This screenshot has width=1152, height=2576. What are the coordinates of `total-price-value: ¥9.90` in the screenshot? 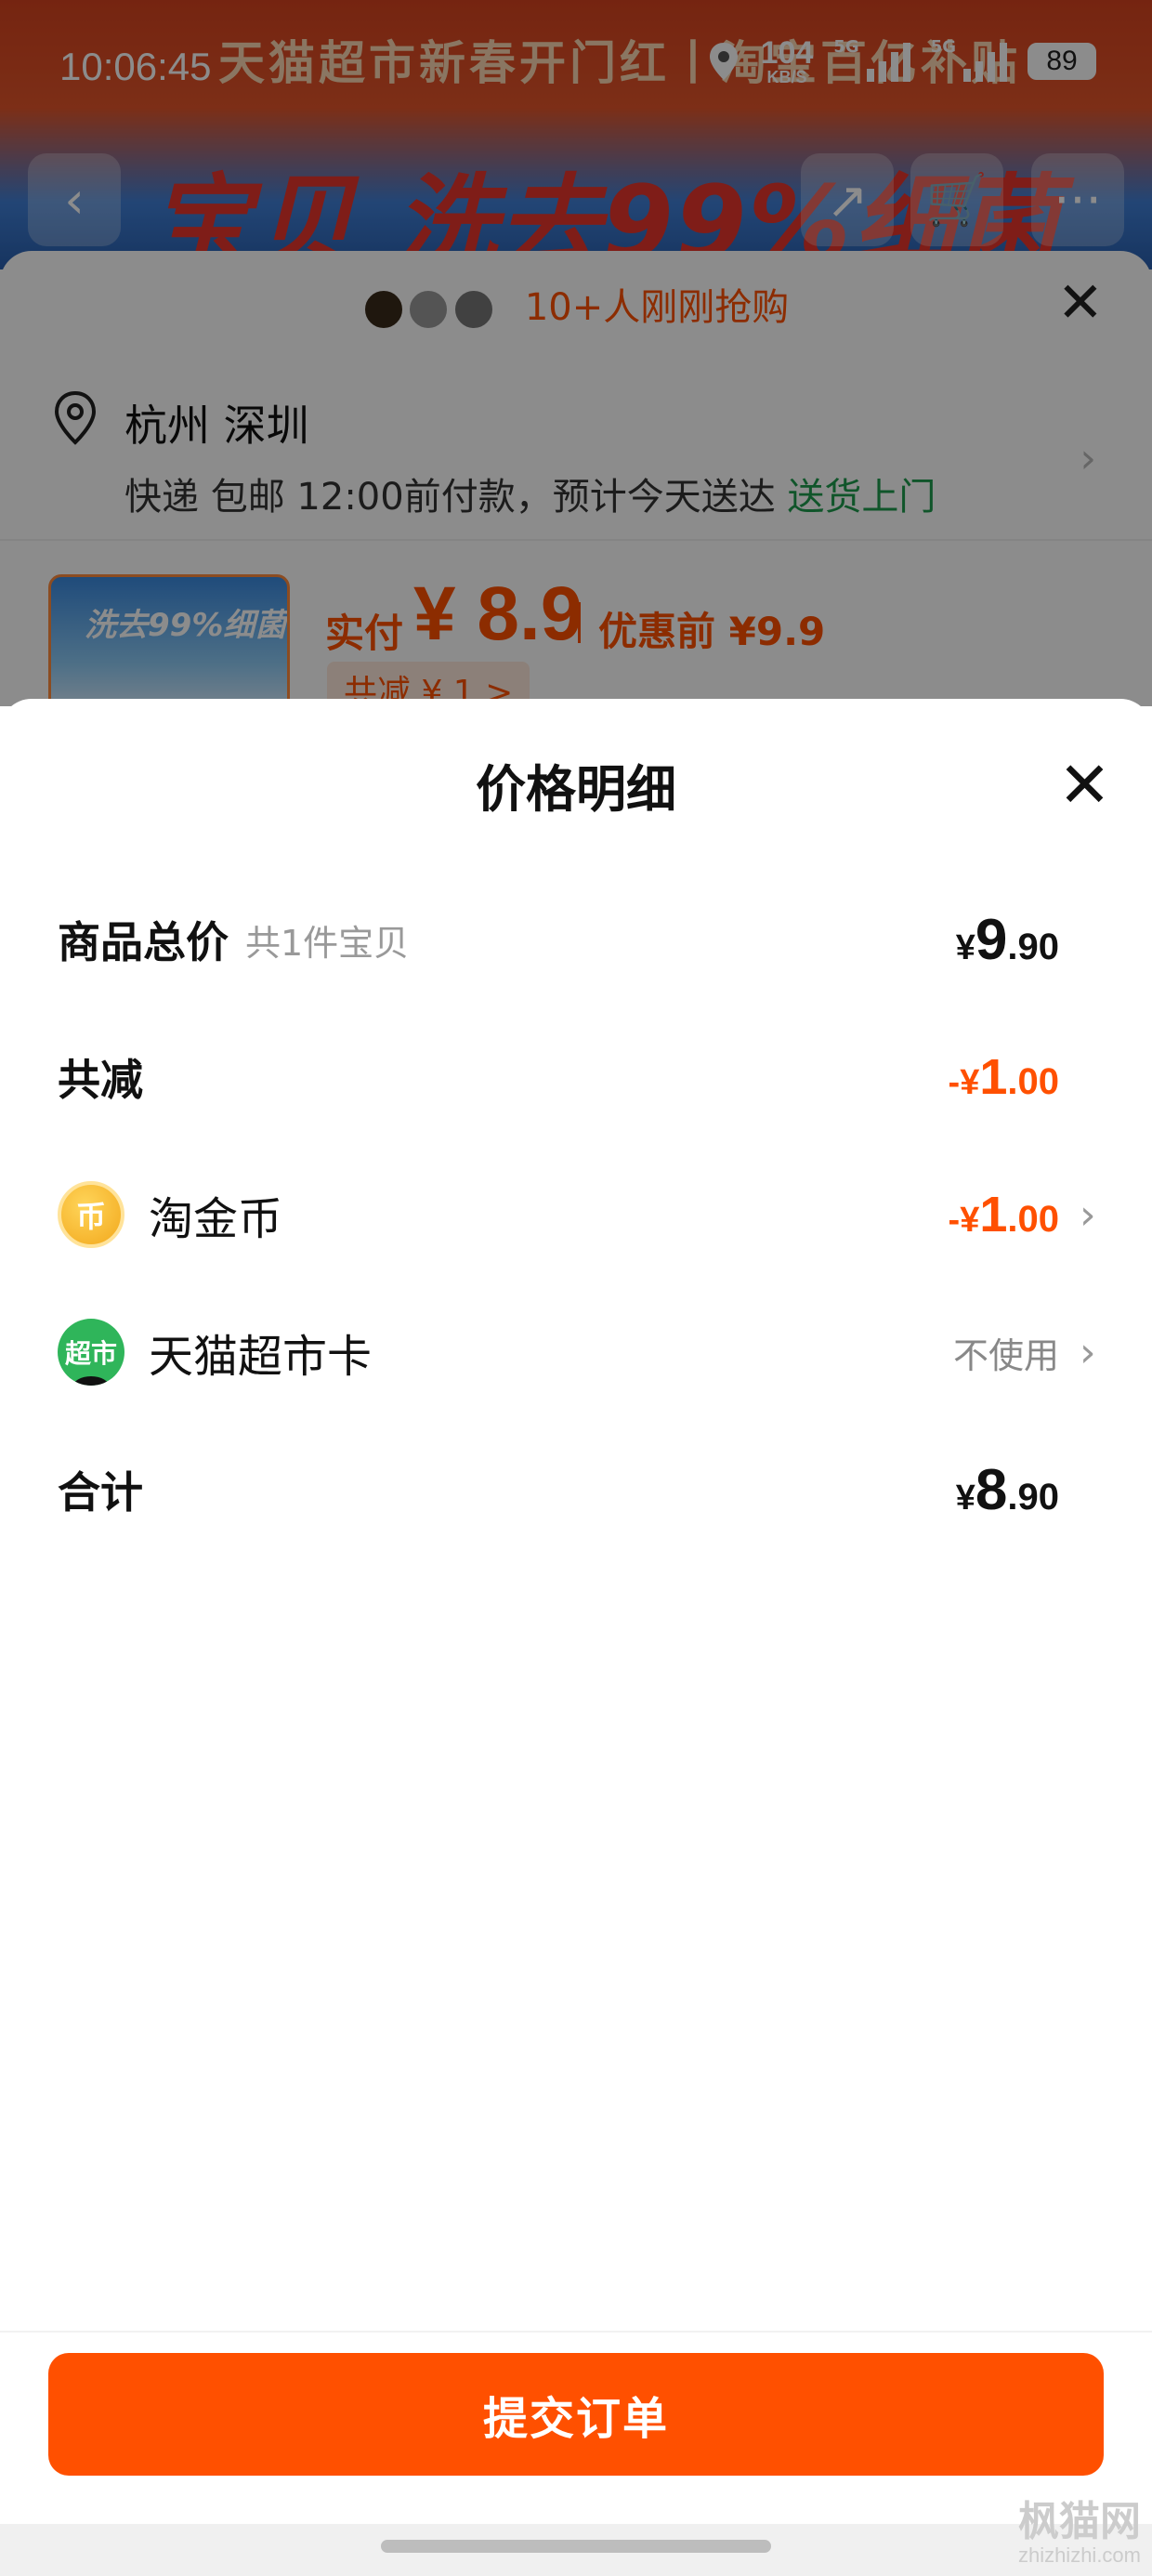 It's located at (1007, 939).